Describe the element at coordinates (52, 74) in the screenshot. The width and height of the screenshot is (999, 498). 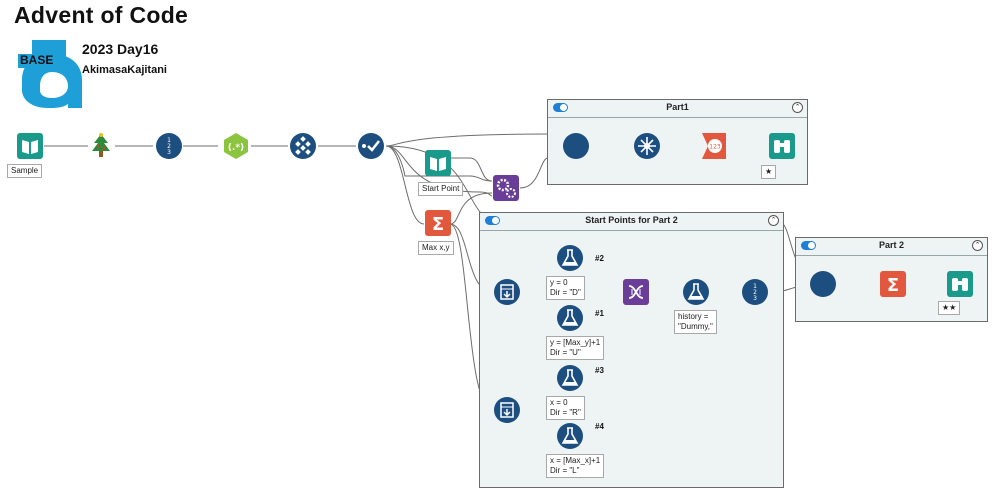
I see `base-logo: BASE` at that location.